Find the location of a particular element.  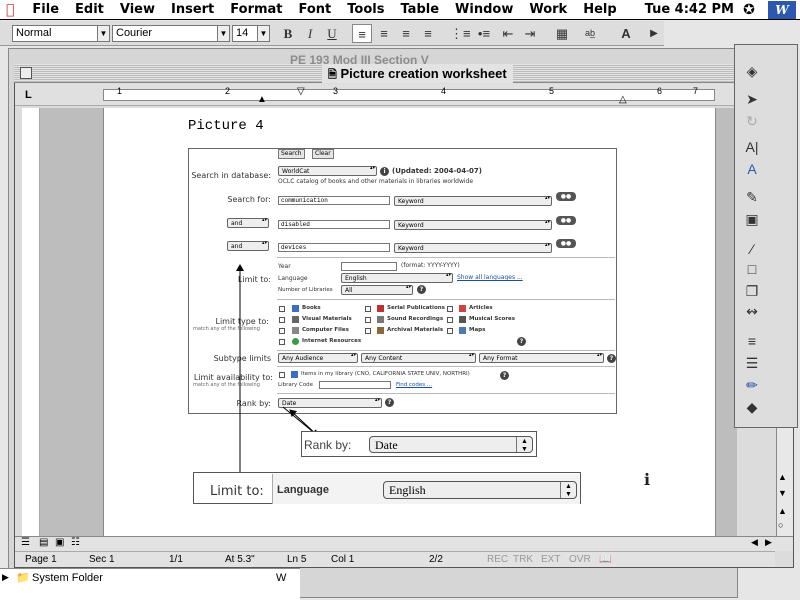

connector-icon: ↭ is located at coordinates (752, 311).